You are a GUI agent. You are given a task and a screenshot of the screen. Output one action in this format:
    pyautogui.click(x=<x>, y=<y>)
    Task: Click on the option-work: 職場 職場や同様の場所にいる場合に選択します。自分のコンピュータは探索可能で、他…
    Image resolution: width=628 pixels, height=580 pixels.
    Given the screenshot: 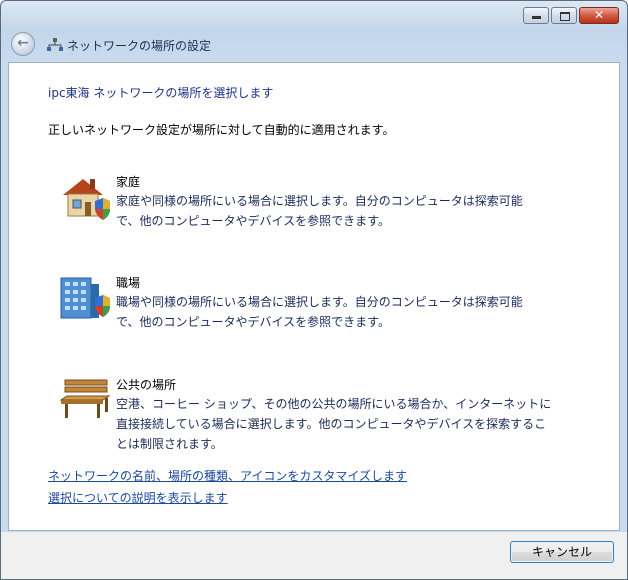 What is the action you would take?
    pyautogui.click(x=304, y=304)
    